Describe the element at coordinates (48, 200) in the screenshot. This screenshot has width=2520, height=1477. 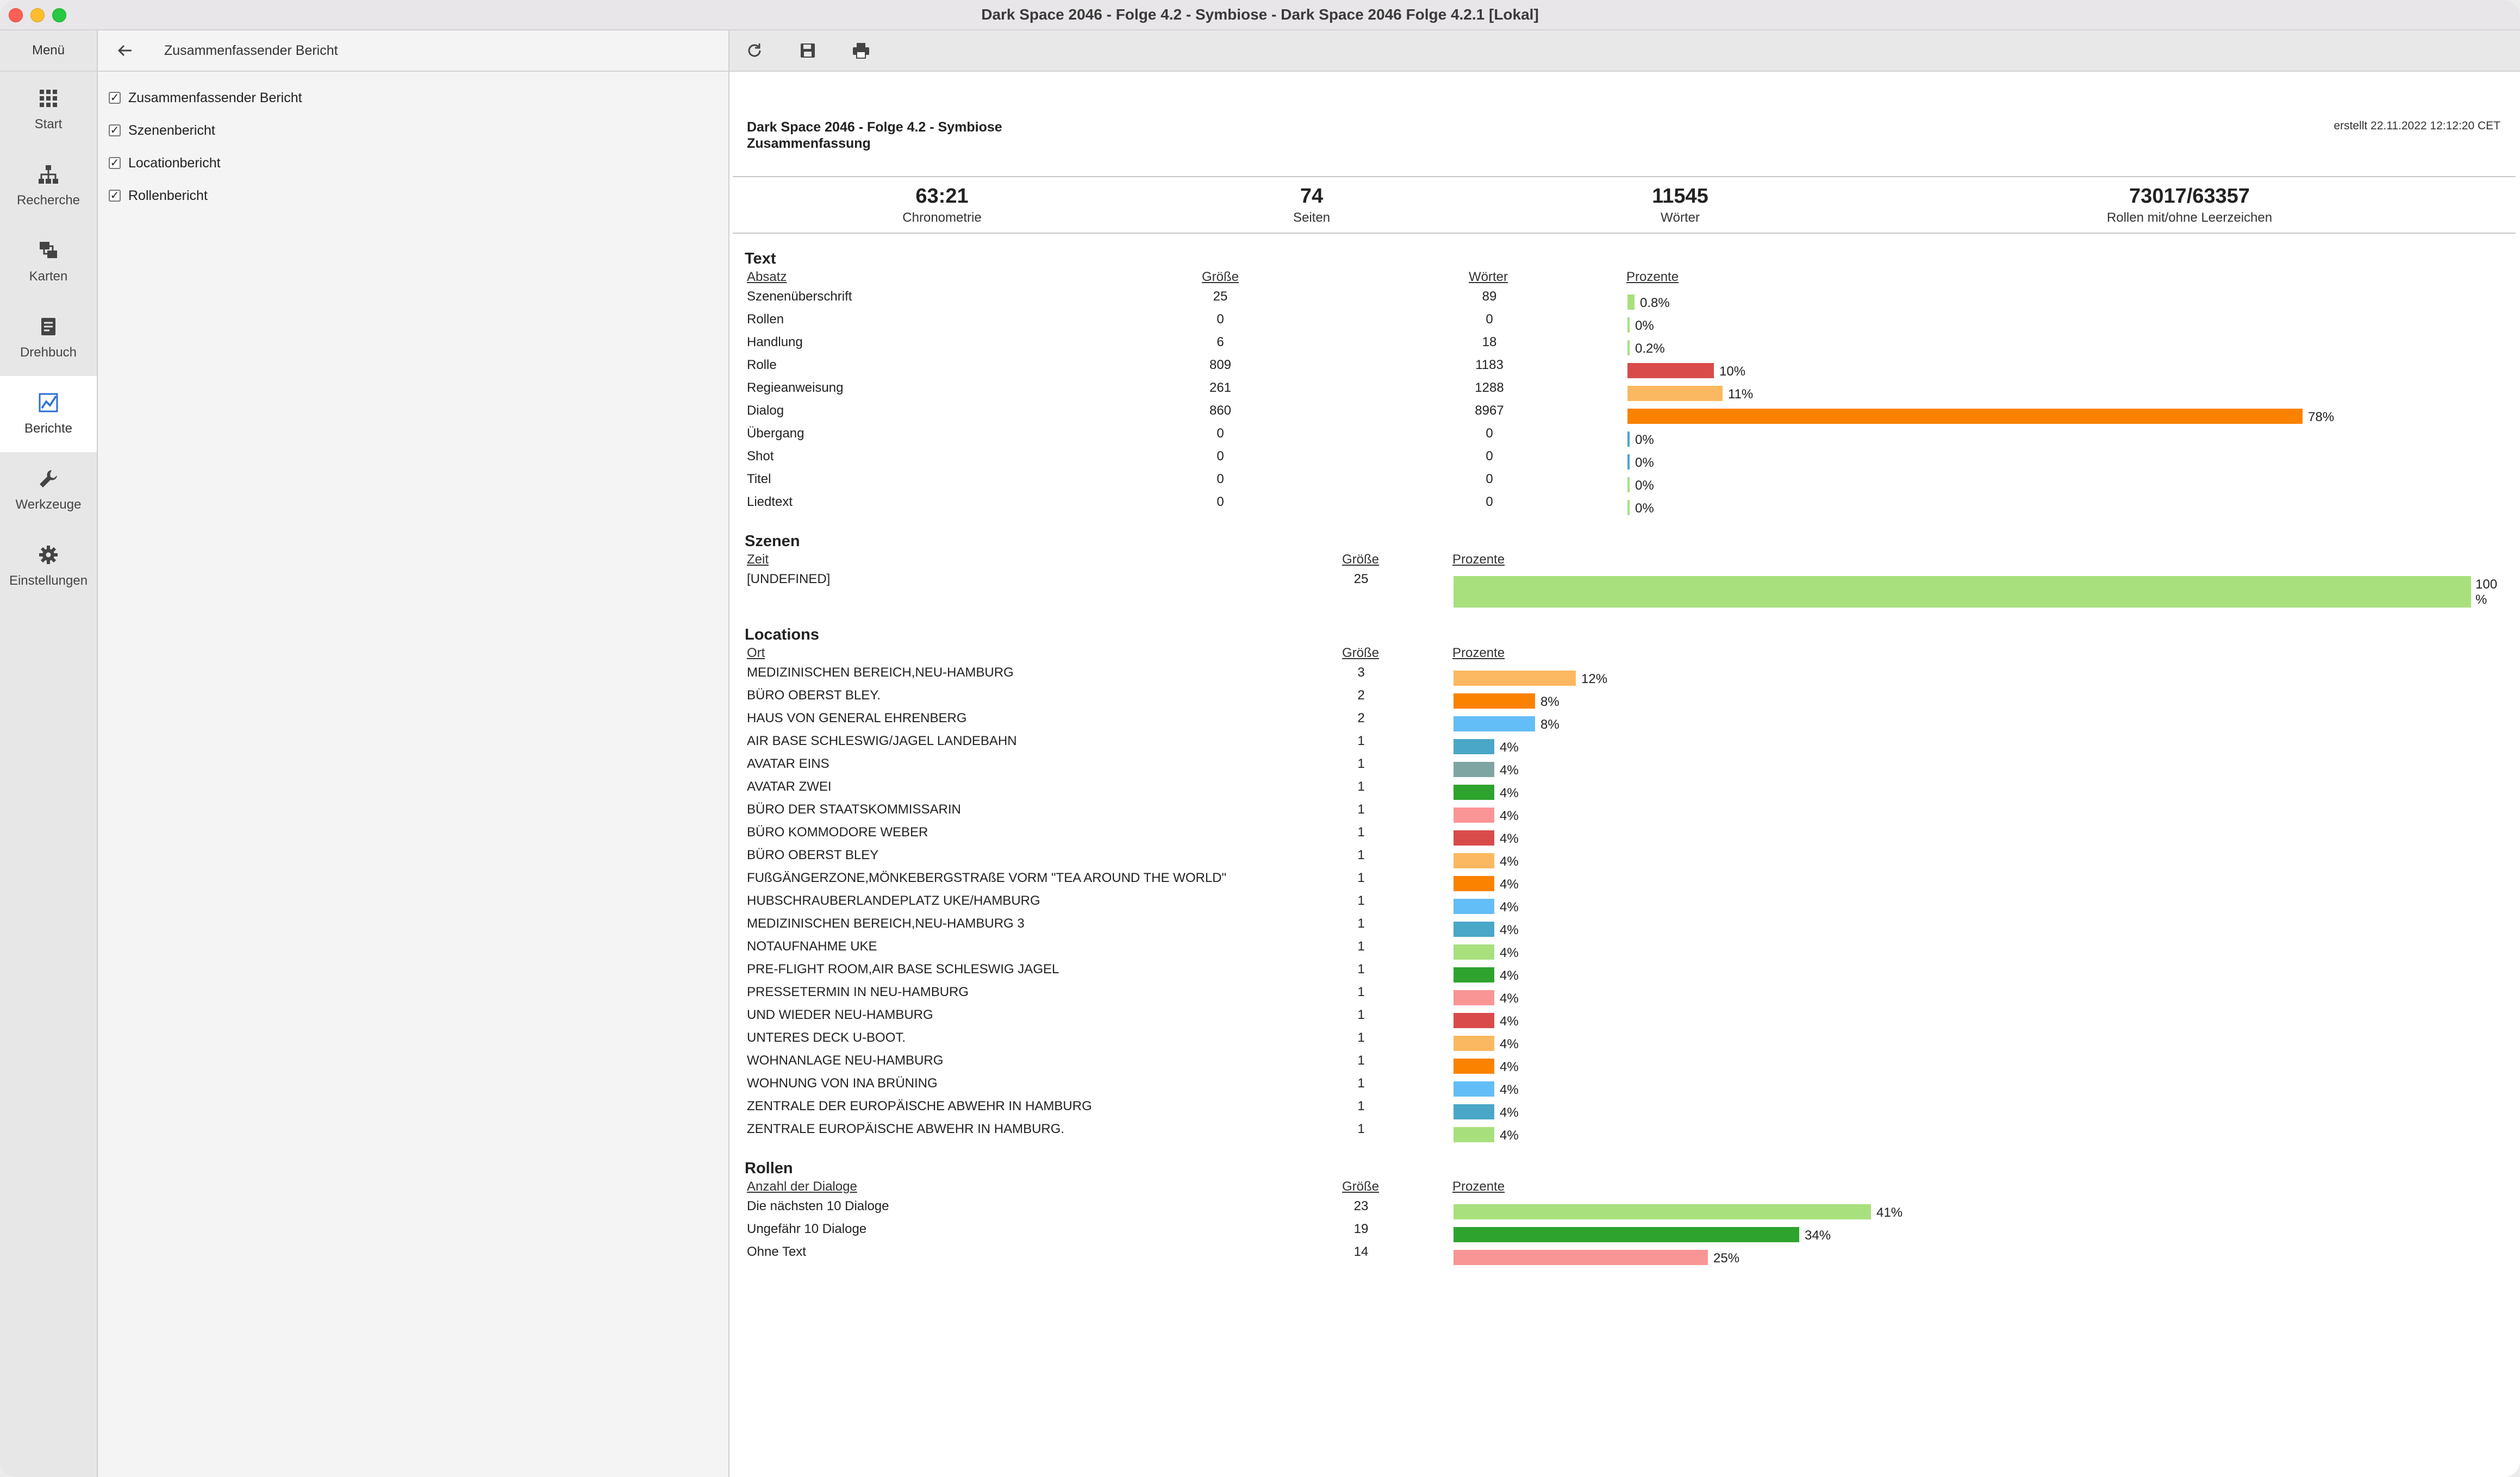
I see `nav-item-label: Recherche` at that location.